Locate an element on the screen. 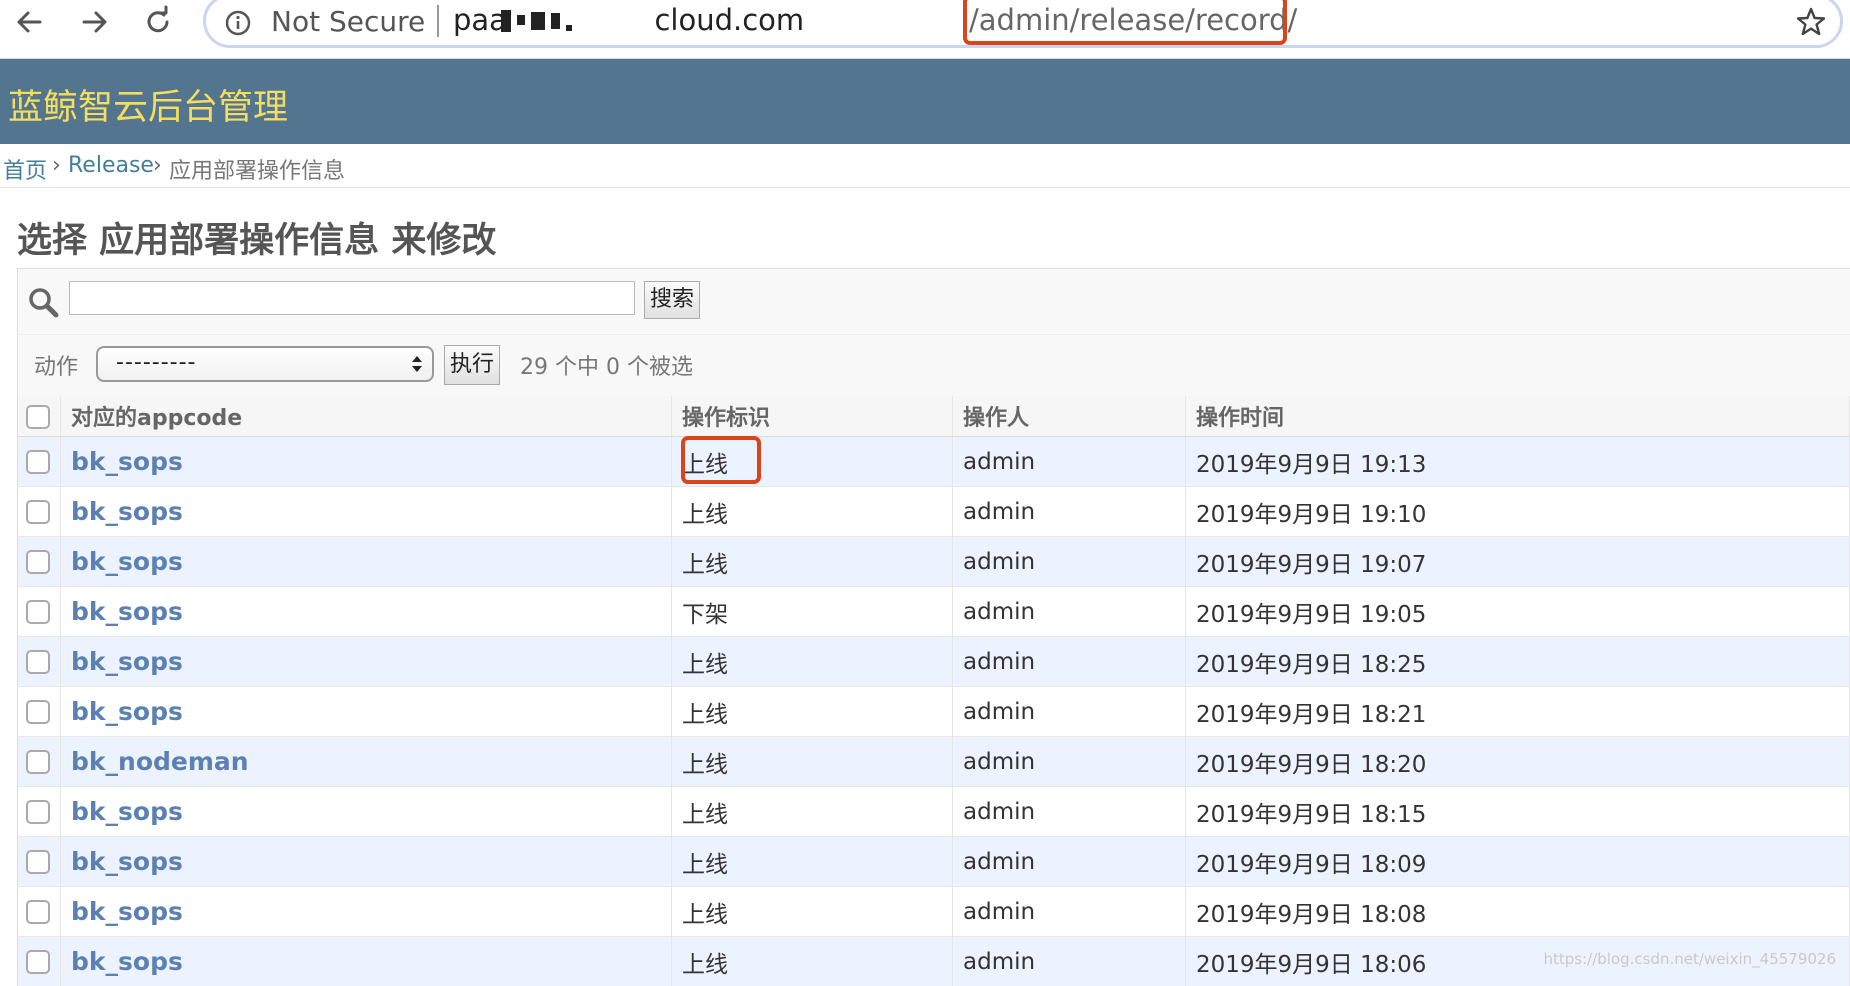 Image resolution: width=1850 pixels, height=986 pixels. info-icon is located at coordinates (238, 23).